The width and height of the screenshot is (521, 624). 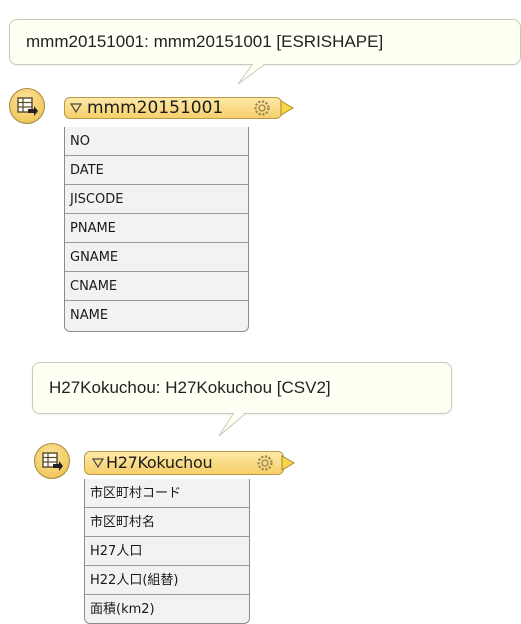 What do you see at coordinates (159, 462) in the screenshot?
I see `feature-type-name: H27Kokuchou` at bounding box center [159, 462].